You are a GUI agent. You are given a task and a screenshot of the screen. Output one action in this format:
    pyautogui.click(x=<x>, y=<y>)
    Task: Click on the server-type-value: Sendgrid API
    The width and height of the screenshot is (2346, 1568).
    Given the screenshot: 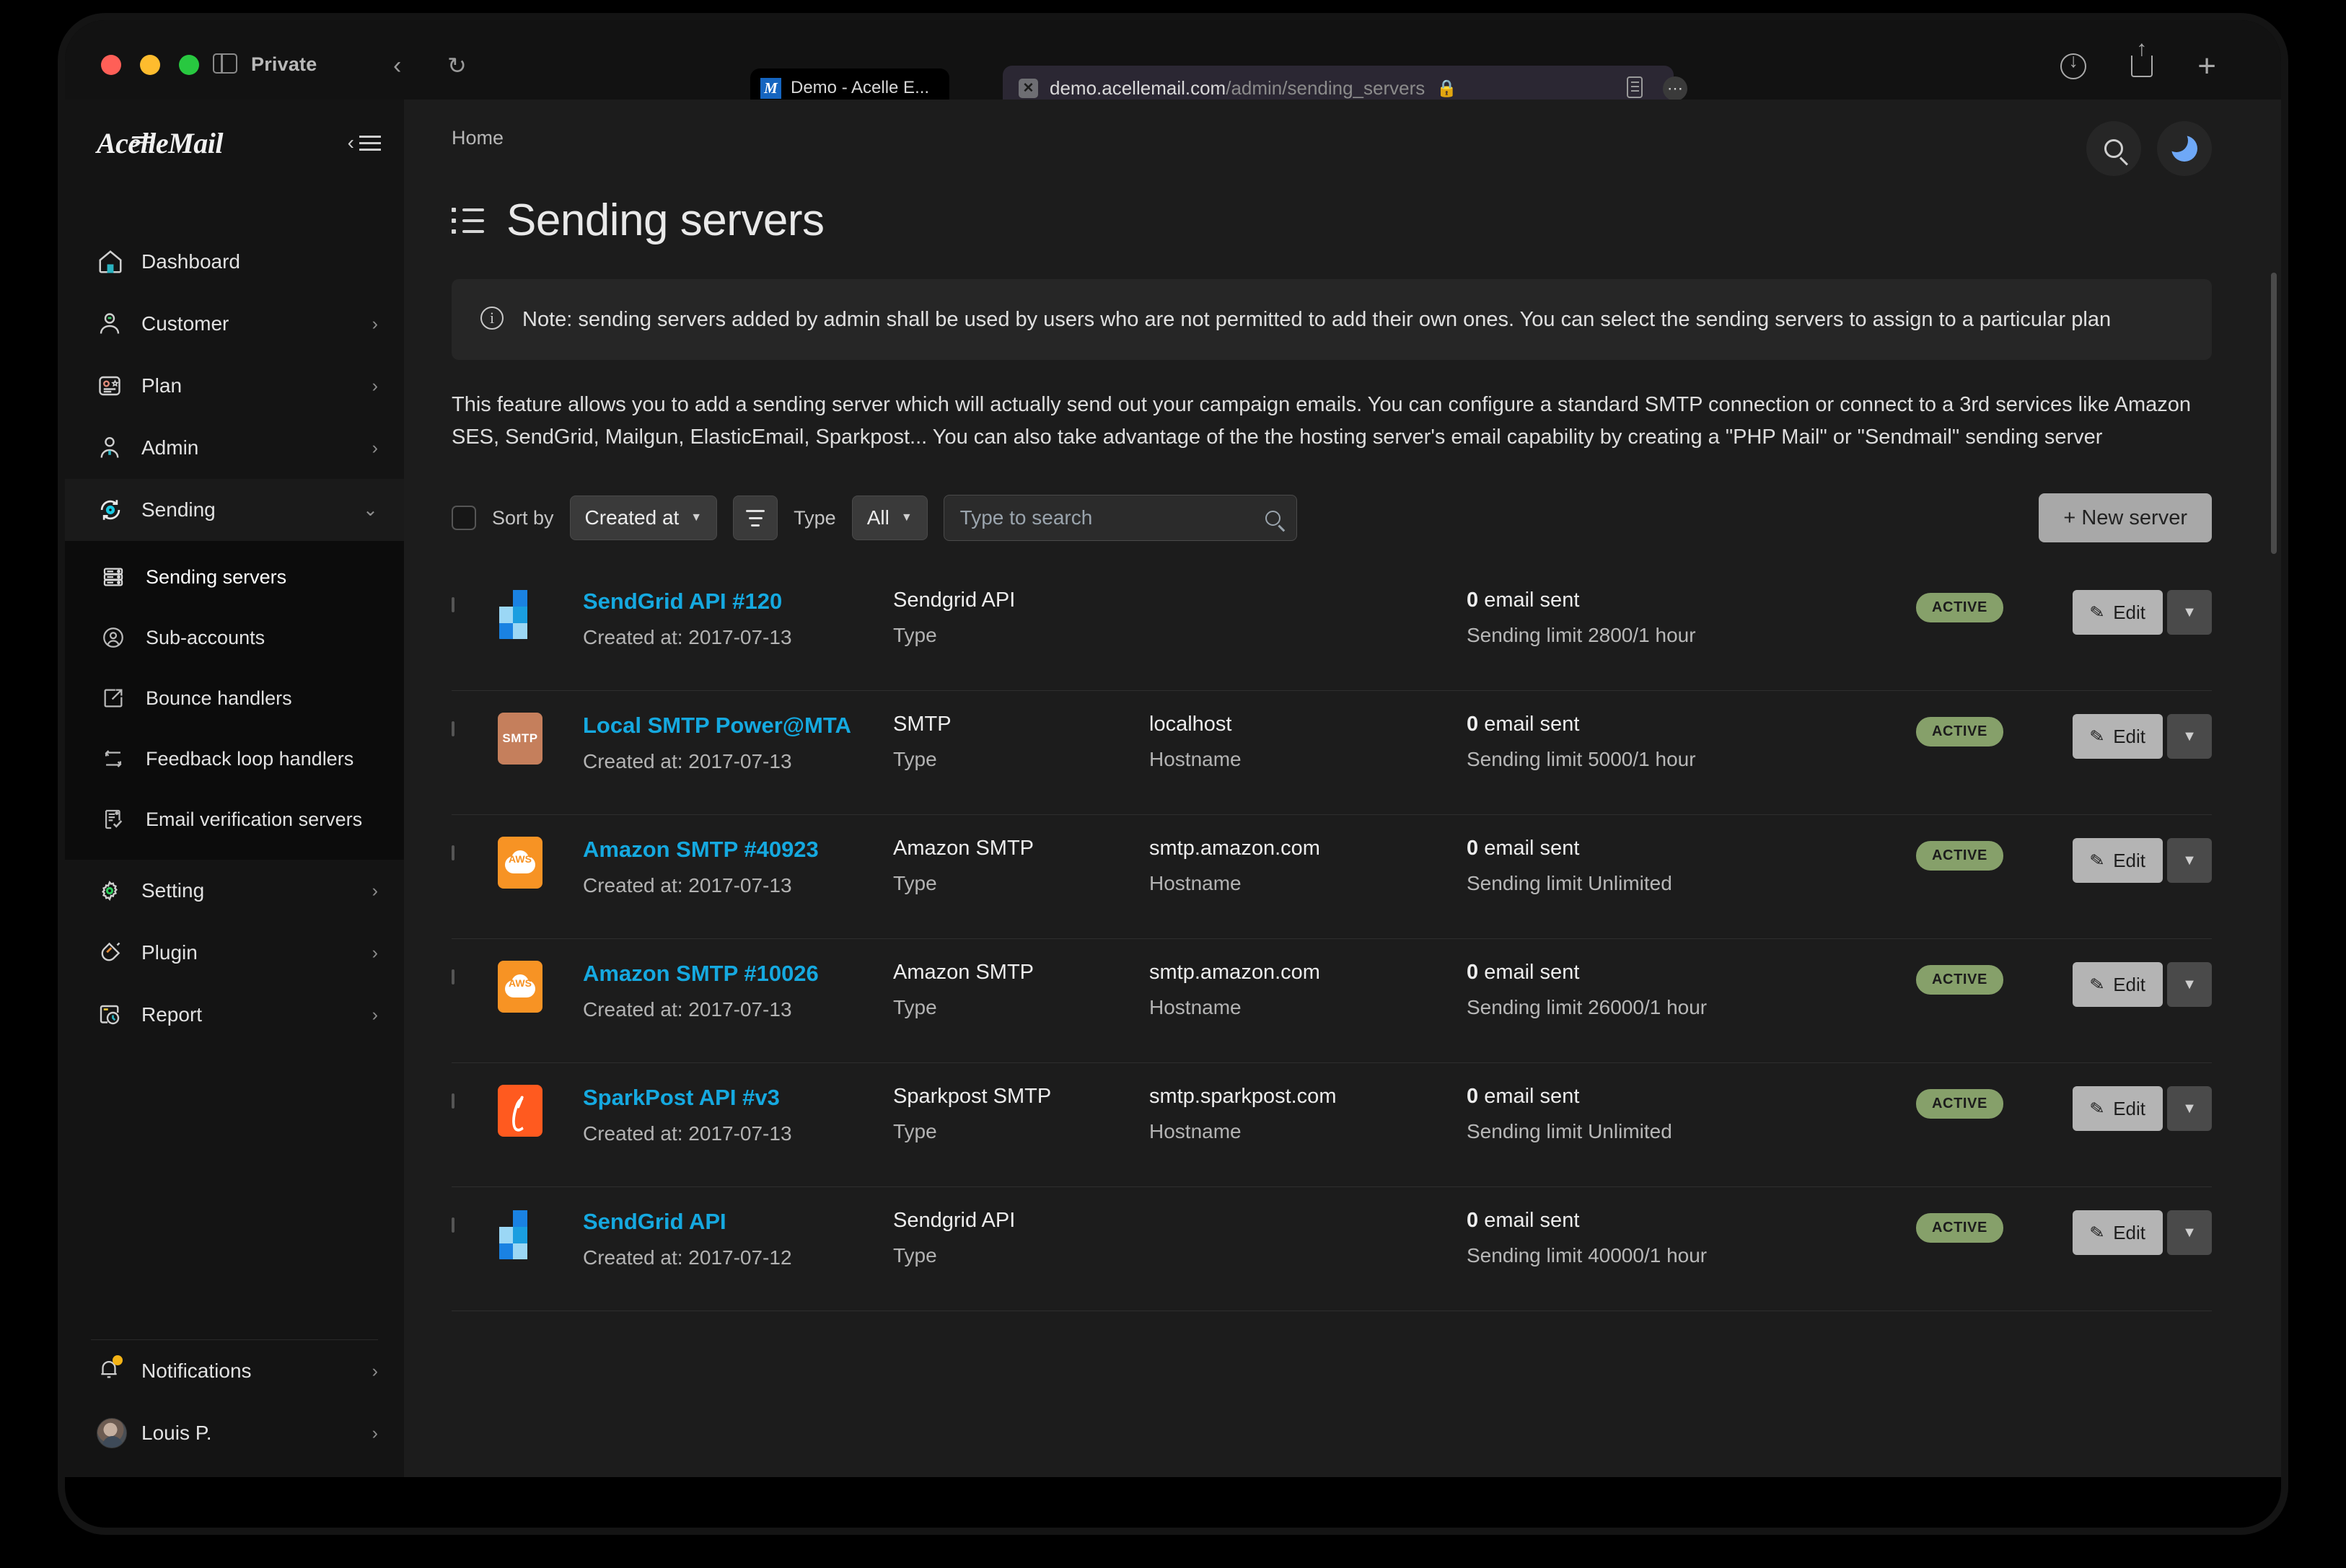 What is the action you would take?
    pyautogui.click(x=955, y=1221)
    